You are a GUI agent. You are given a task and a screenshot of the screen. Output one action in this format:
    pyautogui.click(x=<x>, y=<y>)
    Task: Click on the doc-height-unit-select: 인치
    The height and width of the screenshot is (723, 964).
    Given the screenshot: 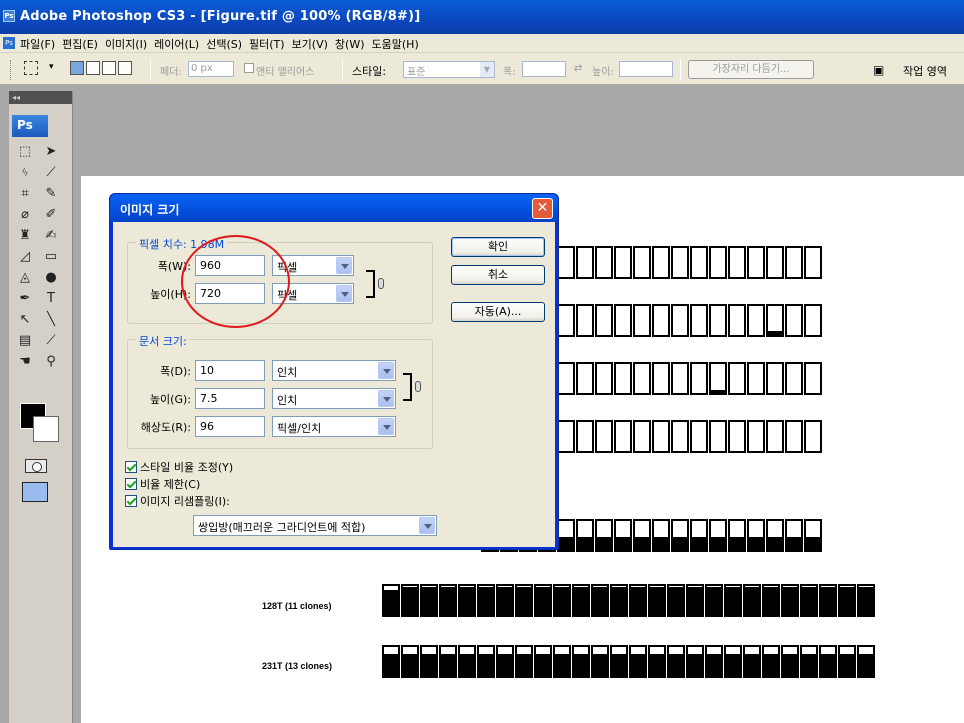 What is the action you would take?
    pyautogui.click(x=334, y=398)
    